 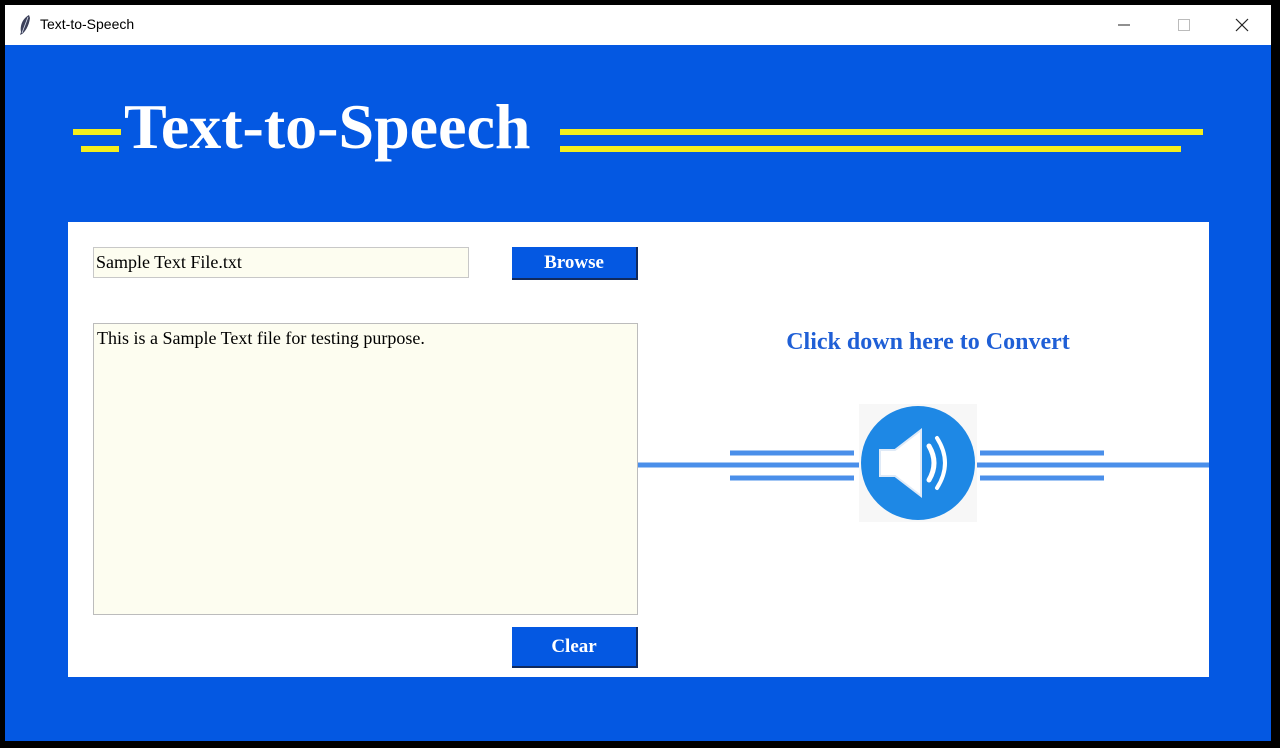 What do you see at coordinates (281, 262) in the screenshot?
I see `file-path-field: Sample Text File.txt` at bounding box center [281, 262].